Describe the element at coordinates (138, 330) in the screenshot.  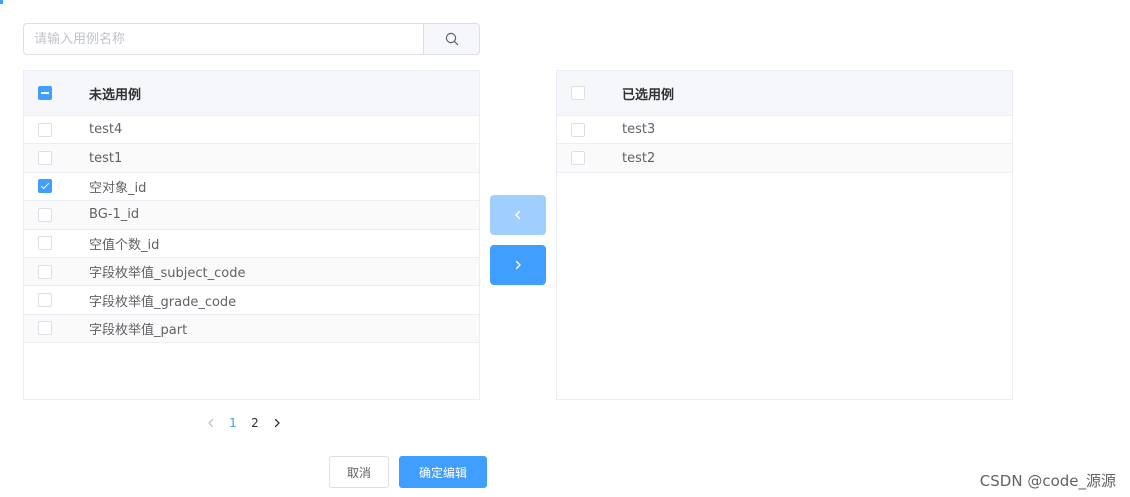
I see `row-label: 字段枚举值_part` at that location.